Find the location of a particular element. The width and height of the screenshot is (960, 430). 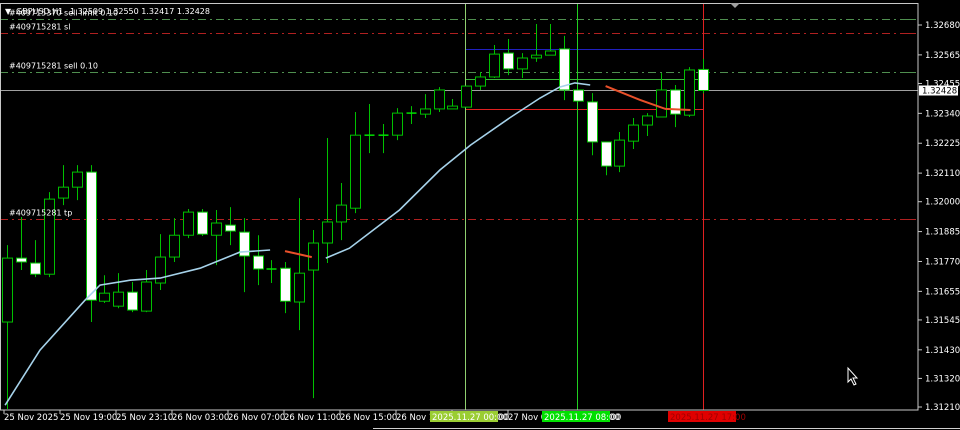

time-tick-label: 26 Nov 11:00 is located at coordinates (312, 418).